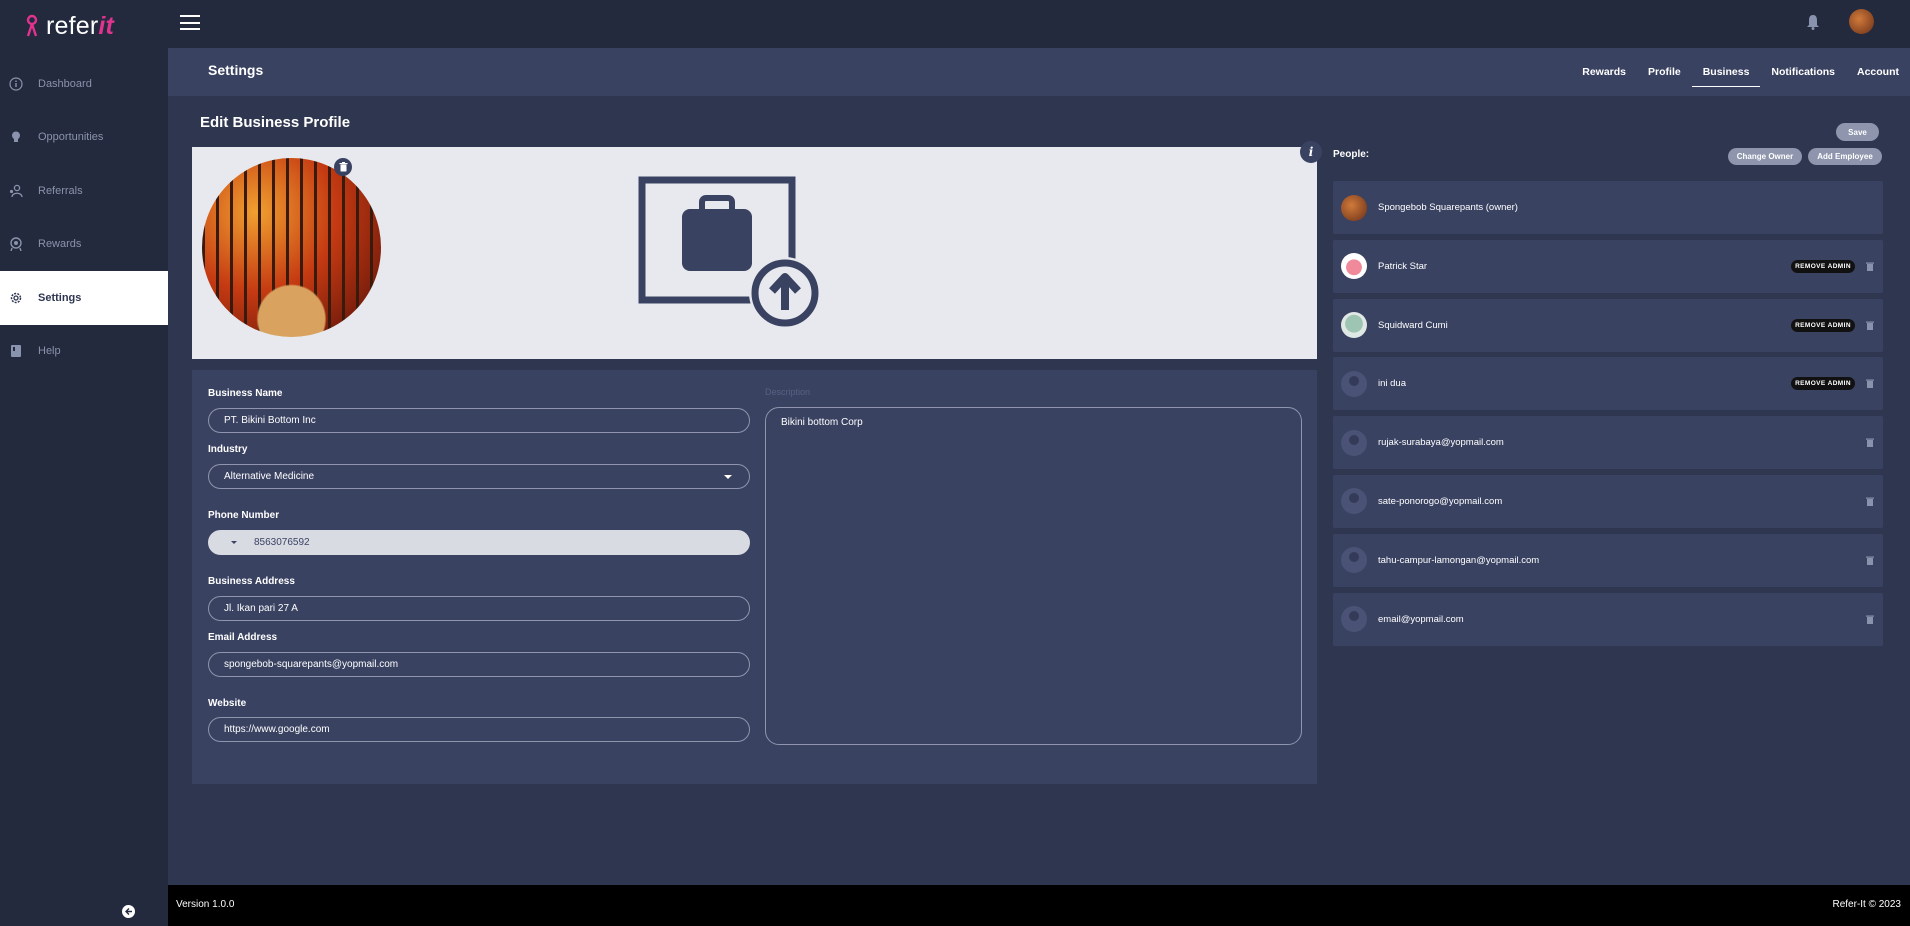 The height and width of the screenshot is (926, 1910). Describe the element at coordinates (275, 122) in the screenshot. I see `edit-business-heading: Edit Business Profile` at that location.